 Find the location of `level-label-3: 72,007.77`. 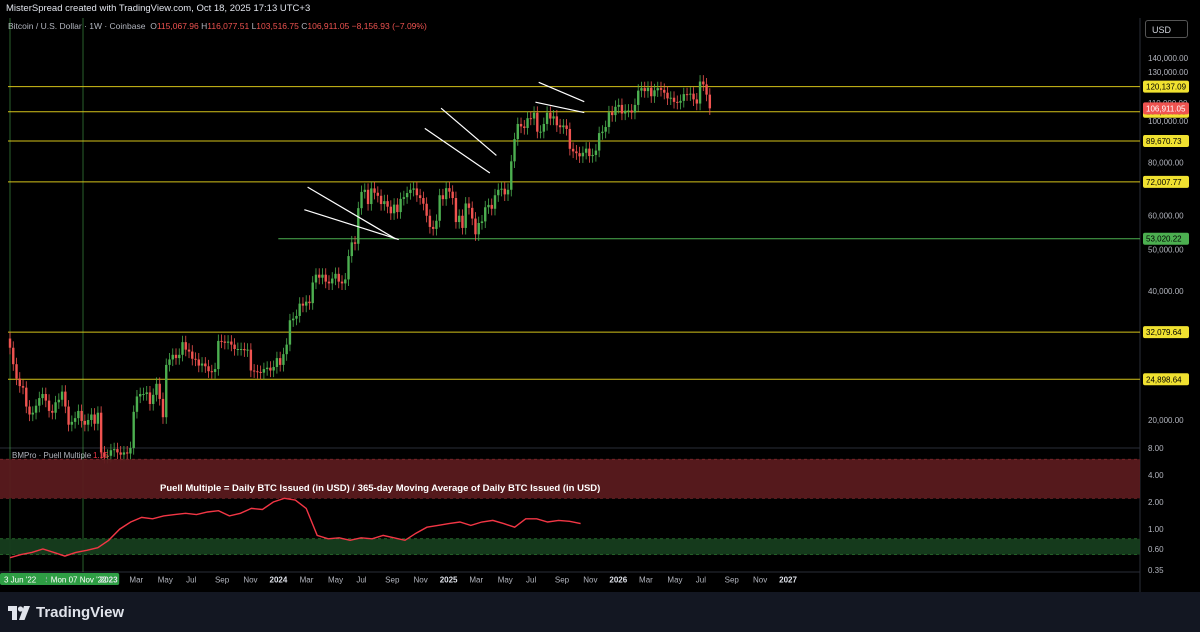

level-label-3: 72,007.77 is located at coordinates (1164, 182).